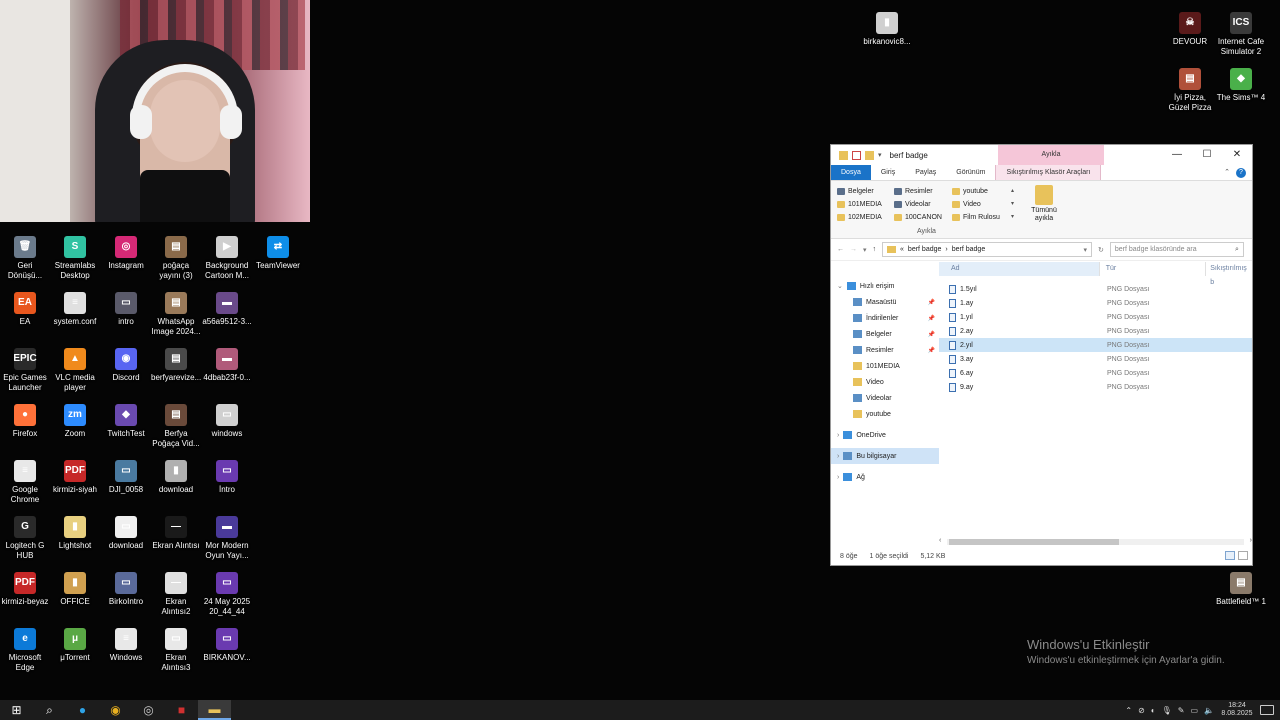  What do you see at coordinates (227, 477) in the screenshot?
I see `desktop-icon: ▭ İntro` at bounding box center [227, 477].